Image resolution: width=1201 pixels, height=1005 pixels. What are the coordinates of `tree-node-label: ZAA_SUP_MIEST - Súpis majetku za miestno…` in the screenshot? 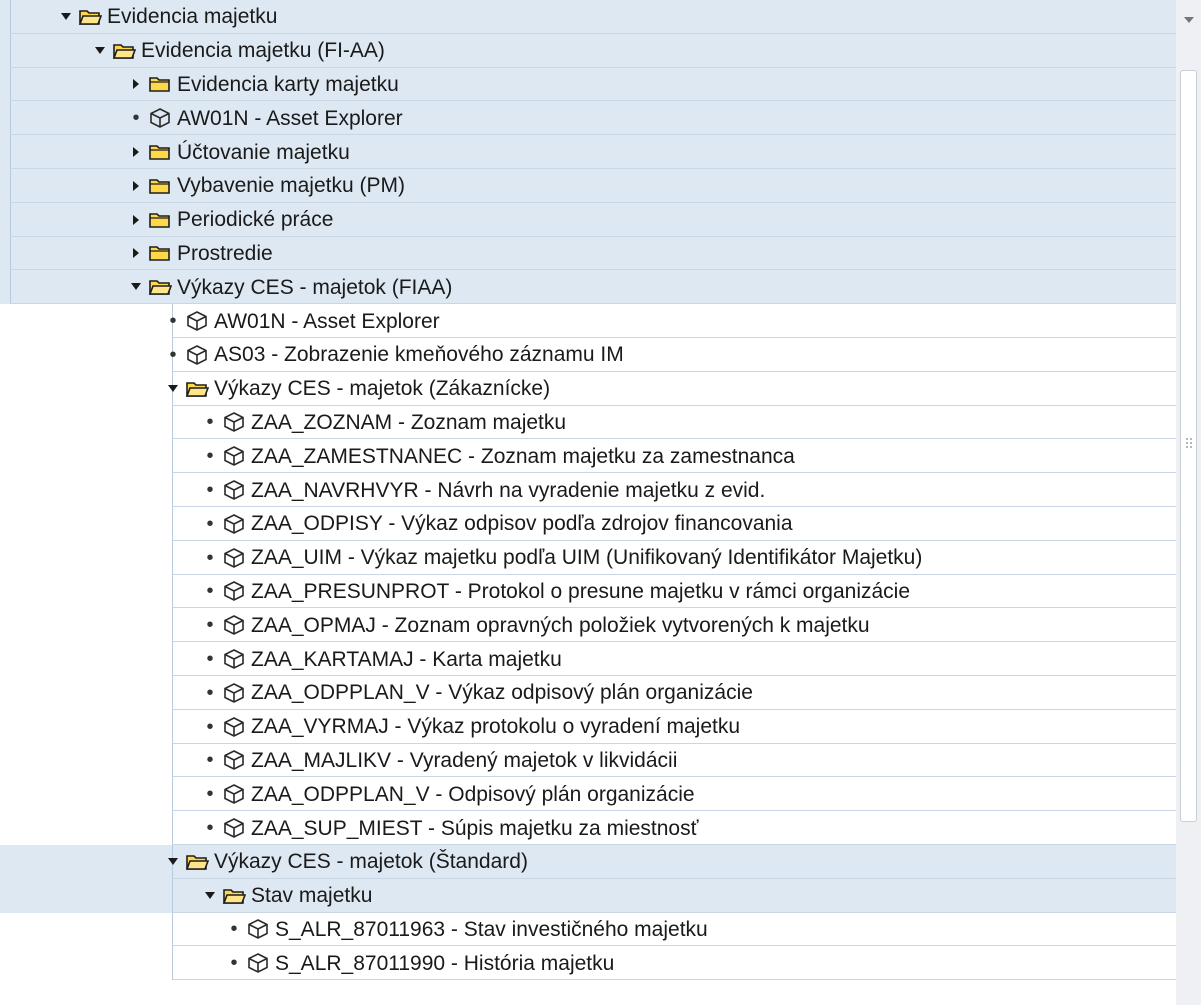 It's located at (474, 828).